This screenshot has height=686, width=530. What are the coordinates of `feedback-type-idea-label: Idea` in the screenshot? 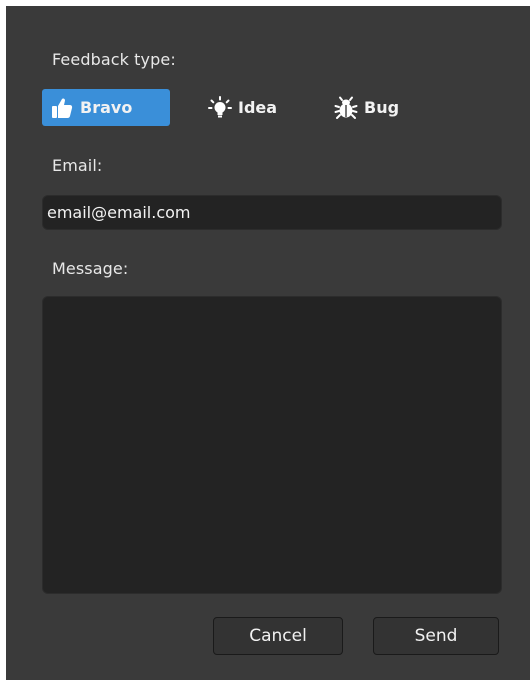 It's located at (258, 107).